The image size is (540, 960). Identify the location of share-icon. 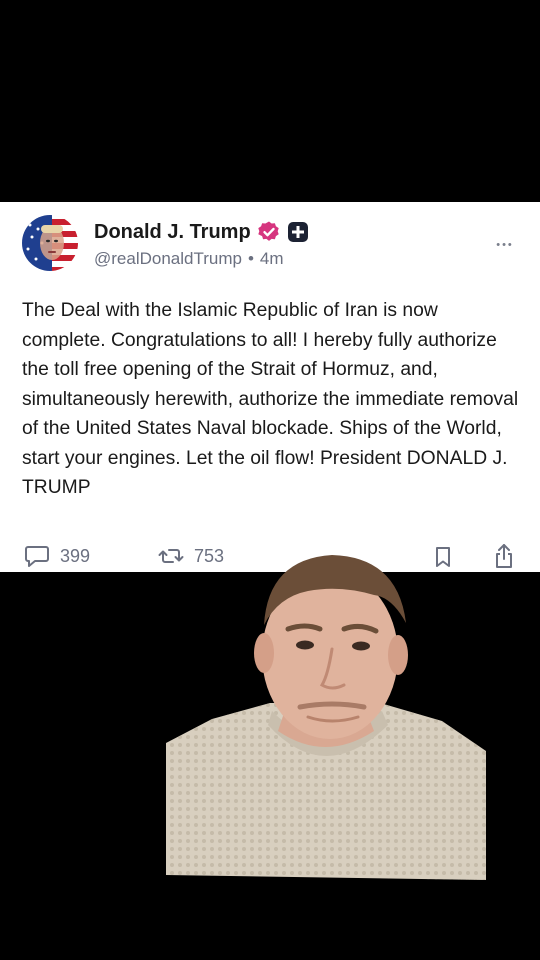
(504, 559).